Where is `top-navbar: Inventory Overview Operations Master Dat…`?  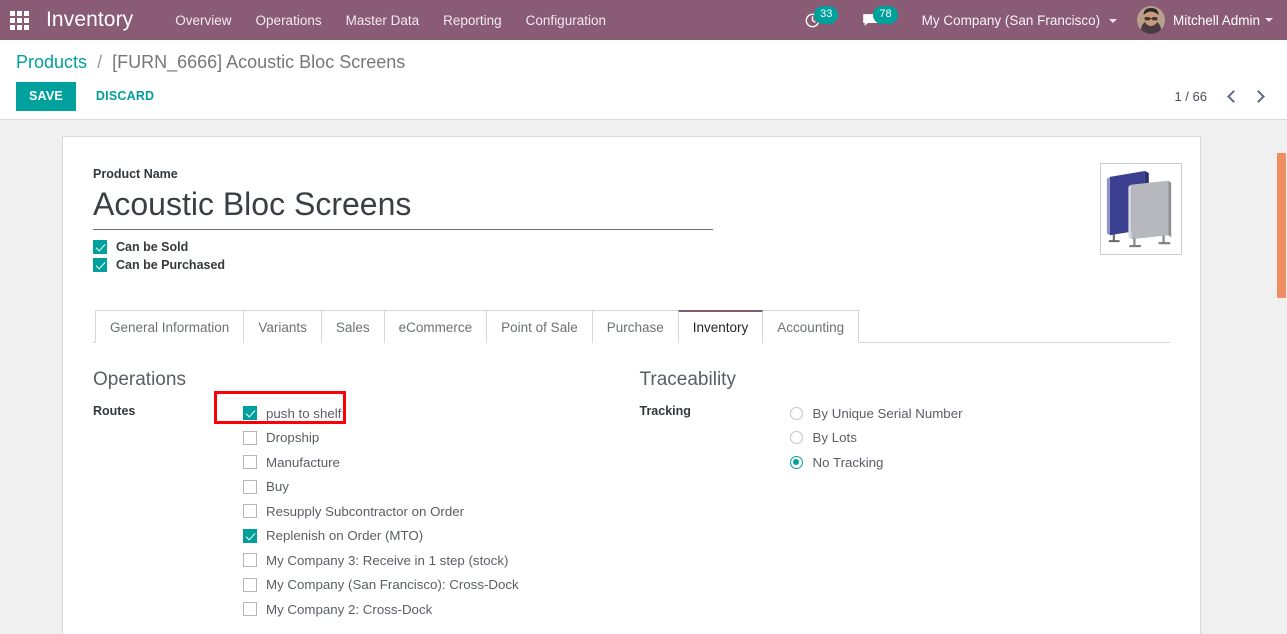
top-navbar: Inventory Overview Operations Master Dat… is located at coordinates (643, 20).